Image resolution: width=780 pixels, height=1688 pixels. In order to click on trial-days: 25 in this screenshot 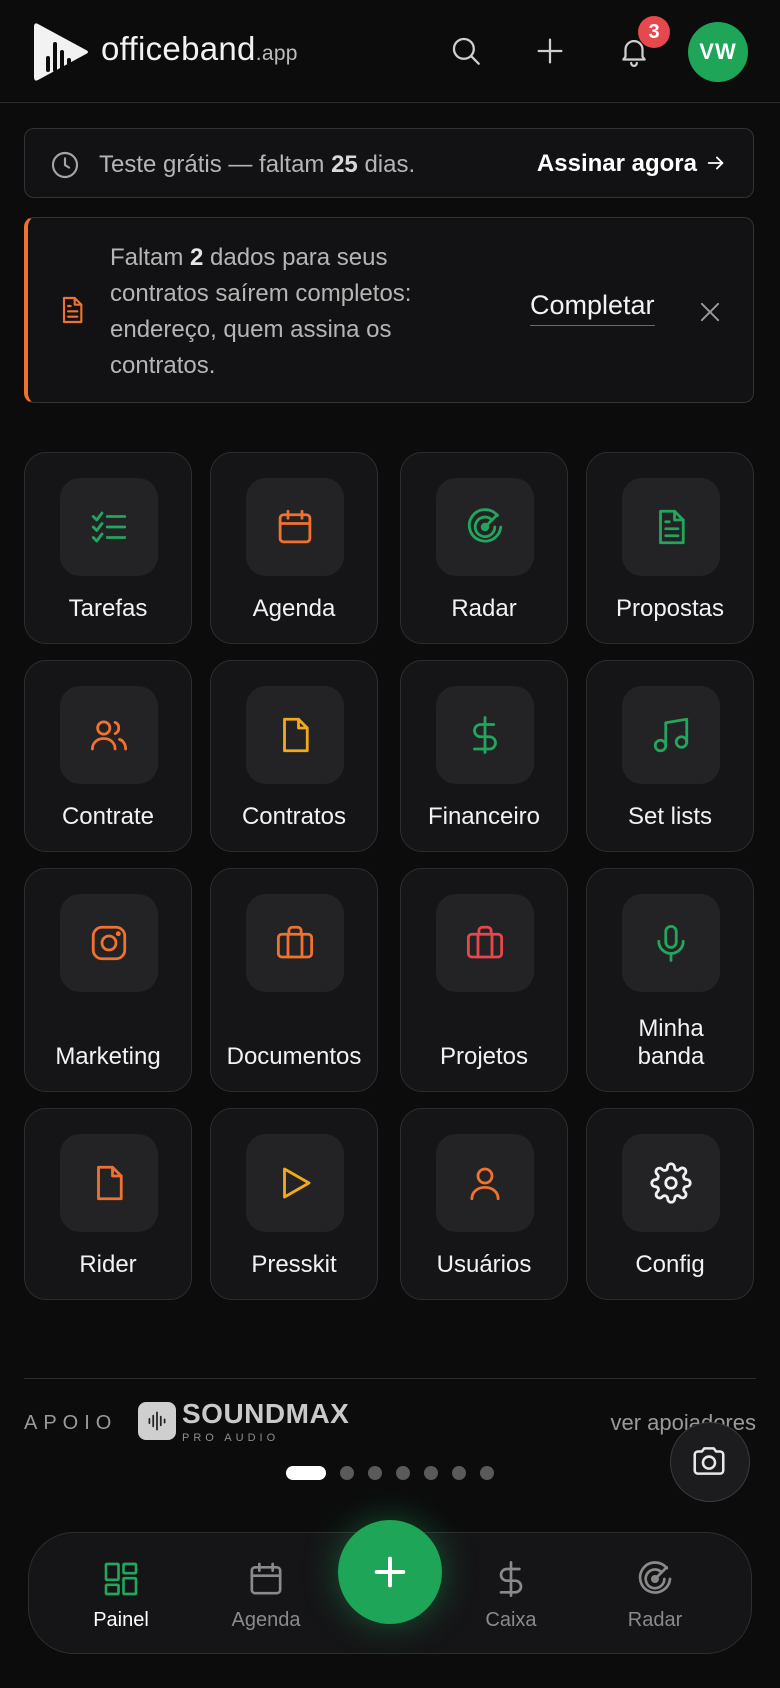, I will do `click(344, 164)`.